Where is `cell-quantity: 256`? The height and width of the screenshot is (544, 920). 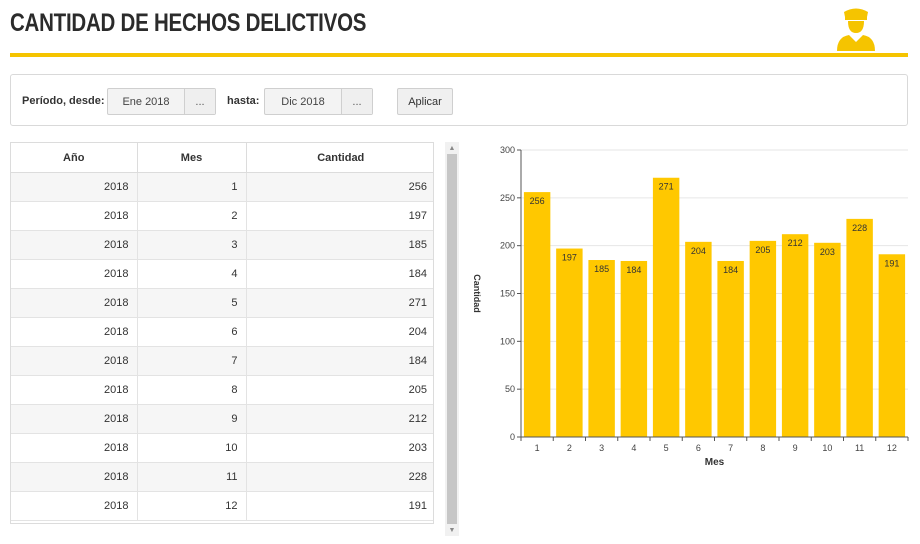
cell-quantity: 256 is located at coordinates (339, 187).